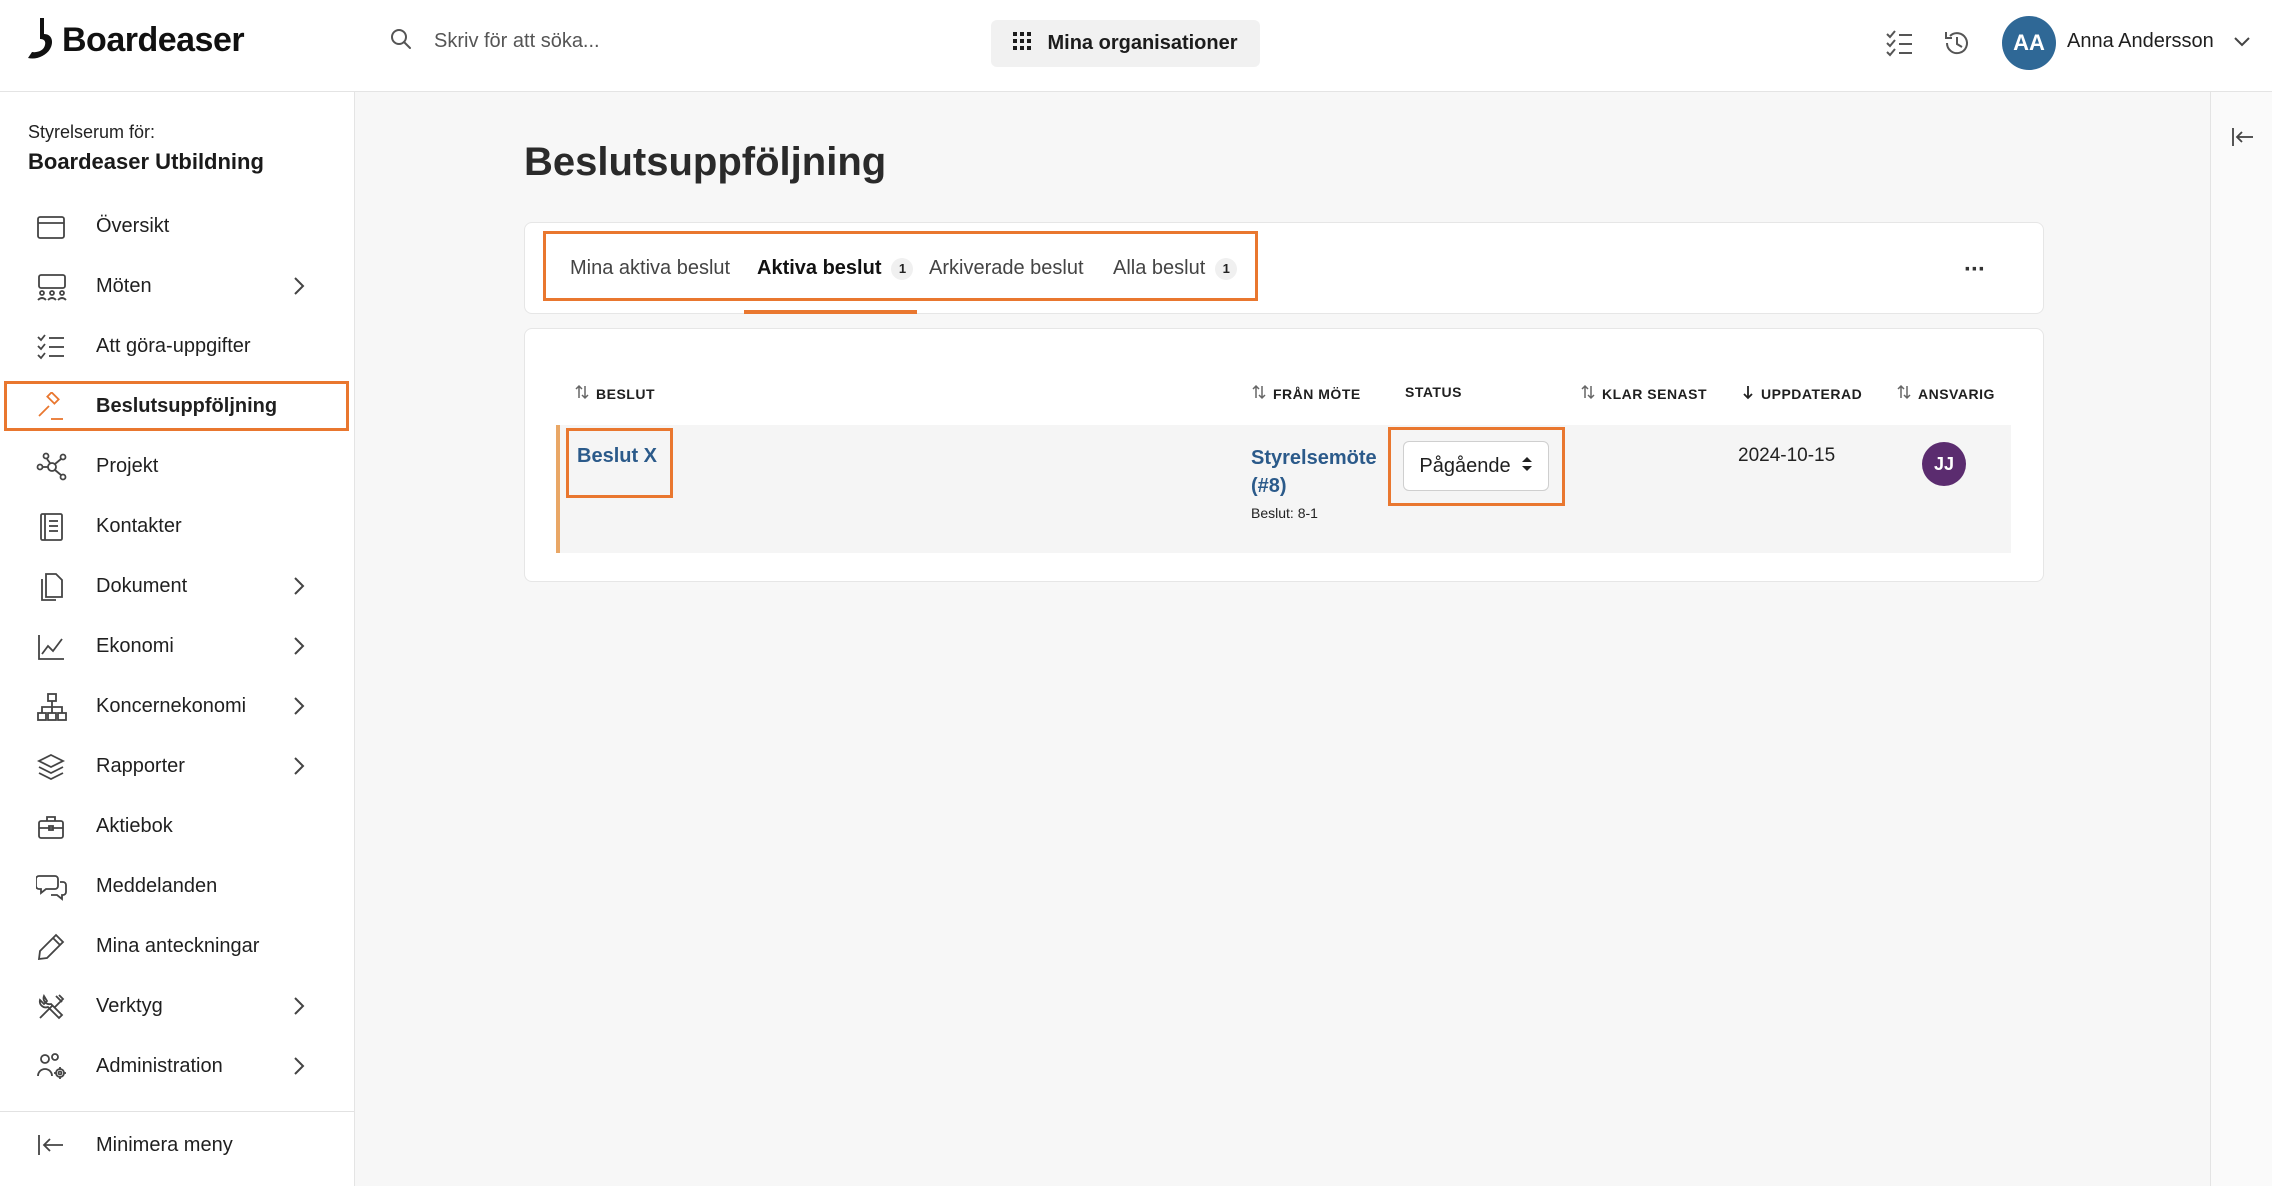 The image size is (2272, 1186). I want to click on responsible-avatar: JJ, so click(1944, 464).